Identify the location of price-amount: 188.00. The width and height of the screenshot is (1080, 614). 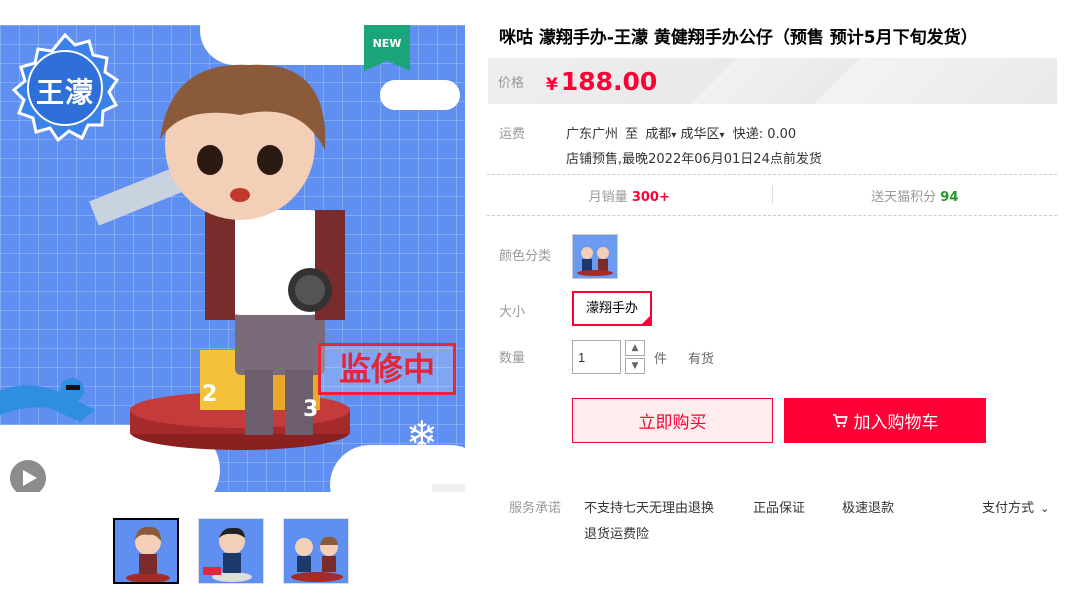
(609, 81).